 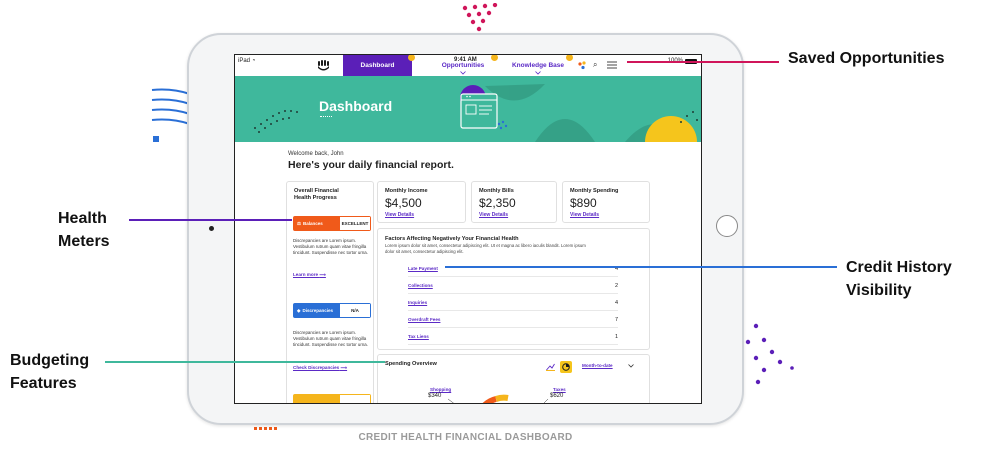 What do you see at coordinates (423, 268) in the screenshot?
I see `factor-label: Late Payment` at bounding box center [423, 268].